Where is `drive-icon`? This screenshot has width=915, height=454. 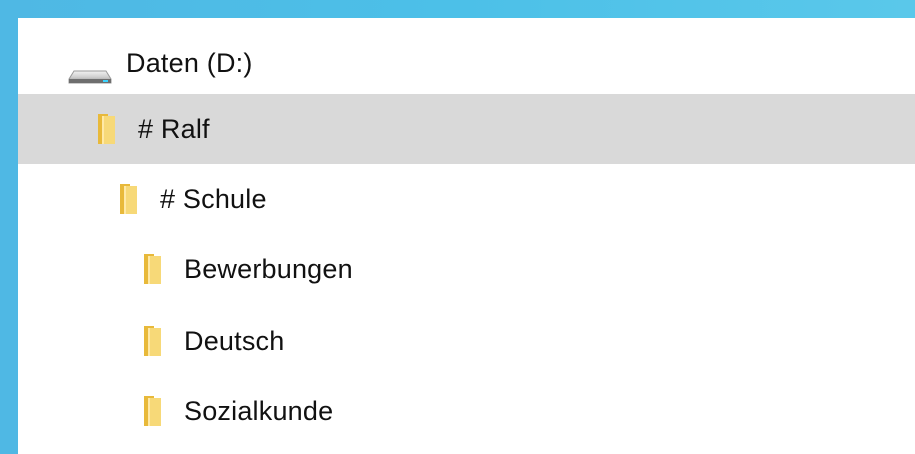 drive-icon is located at coordinates (90, 72).